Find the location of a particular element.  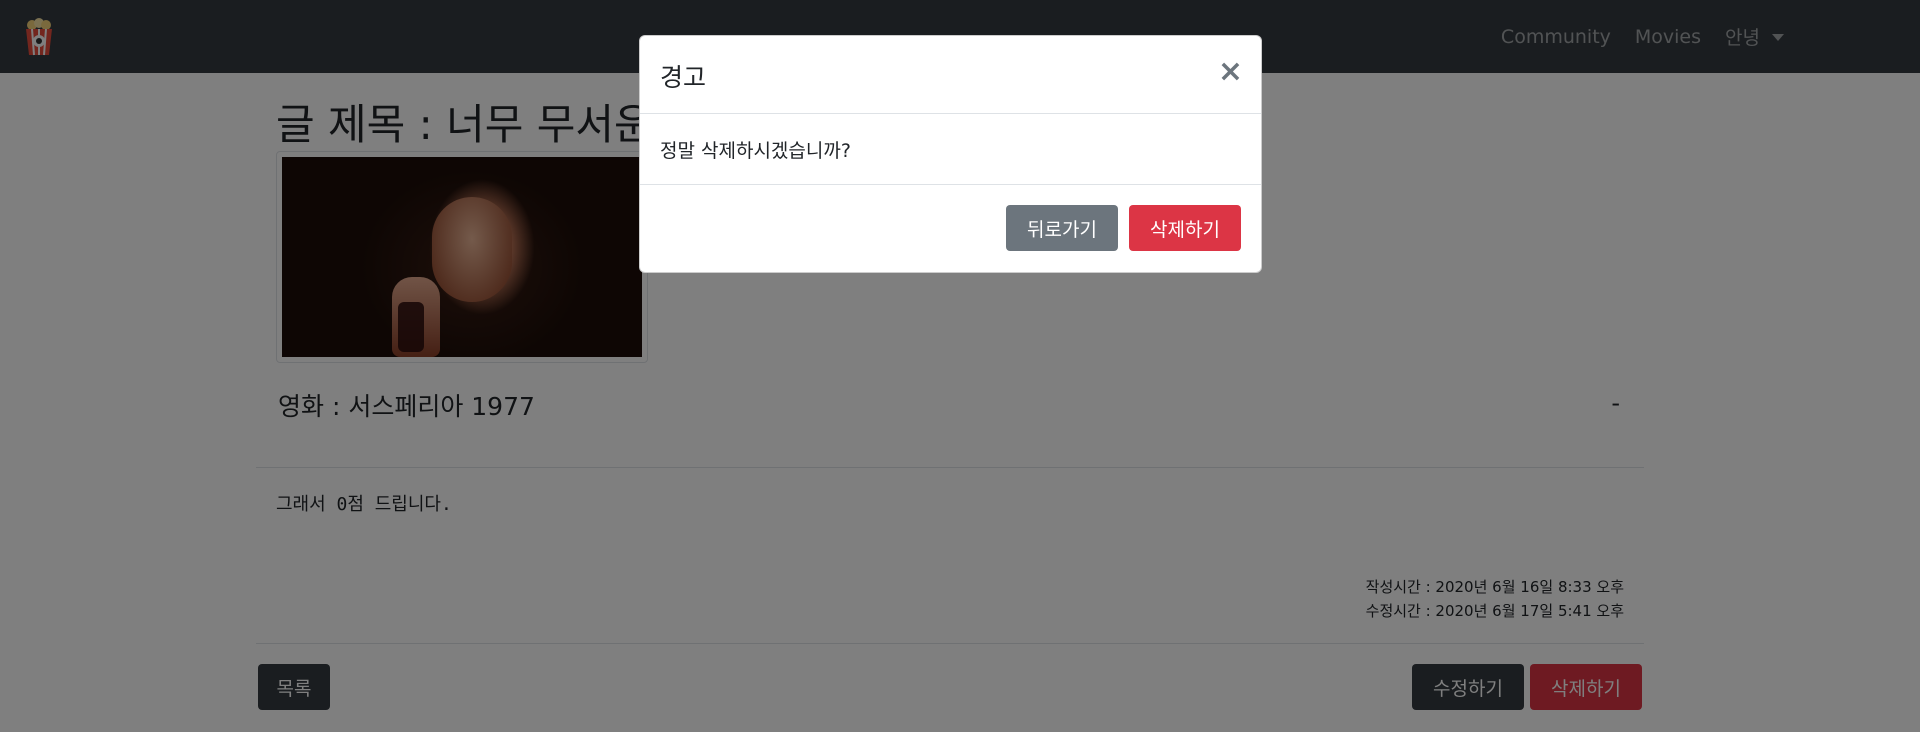

close-icon: × is located at coordinates (1230, 72).